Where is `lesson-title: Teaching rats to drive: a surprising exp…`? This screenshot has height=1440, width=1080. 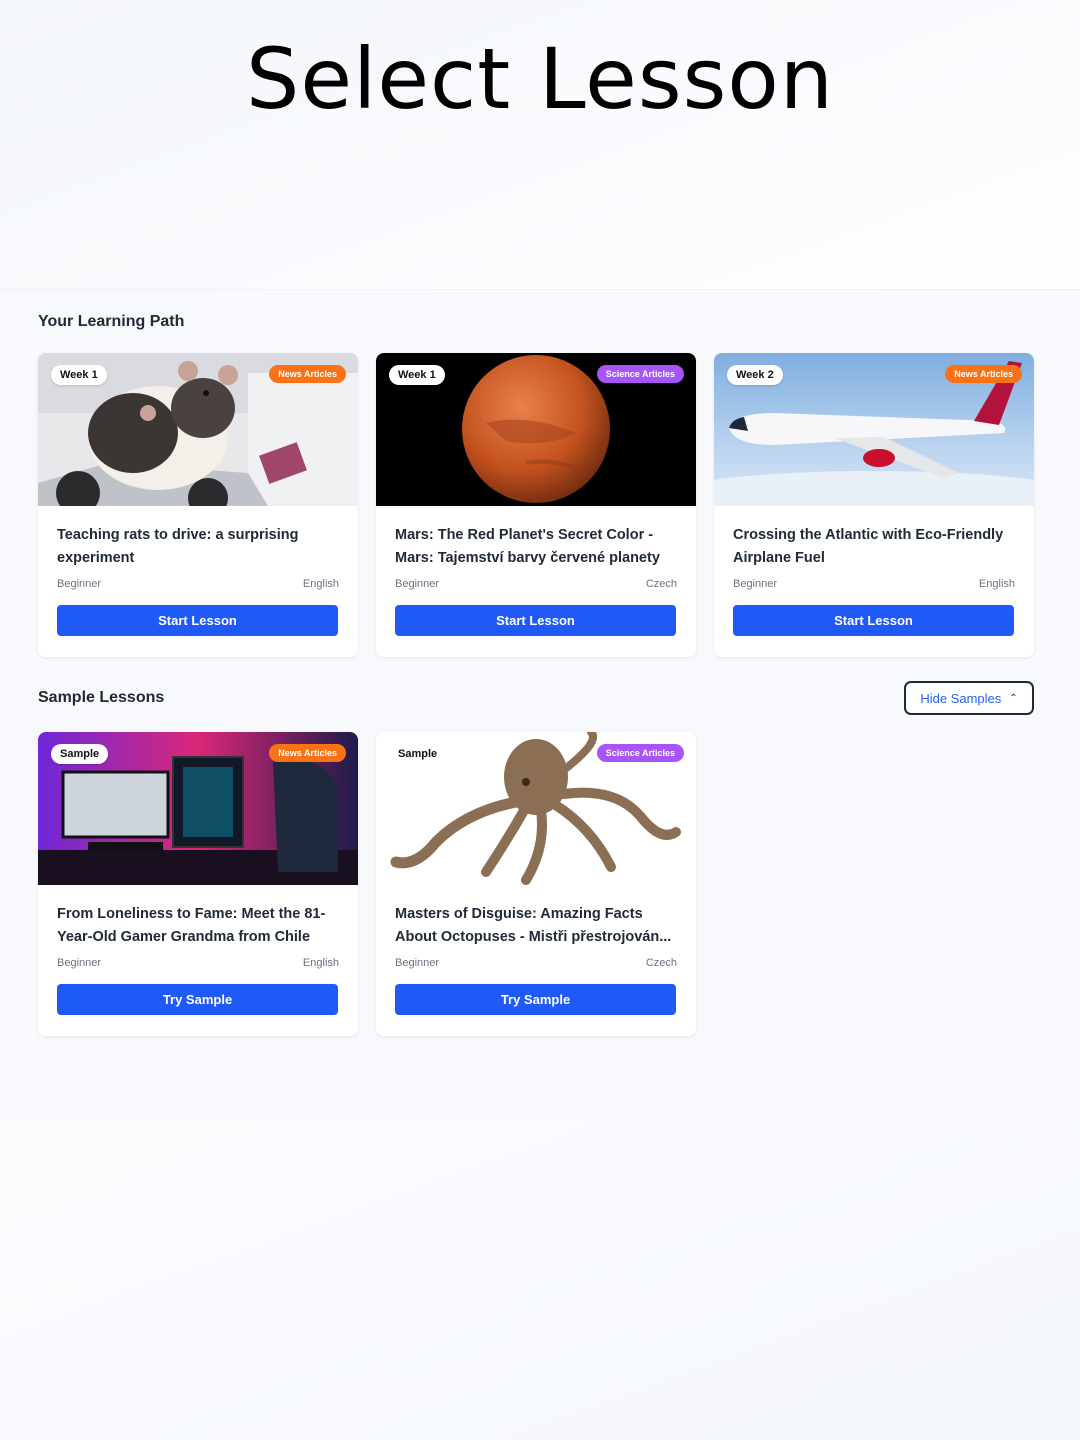
lesson-title: Teaching rats to drive: a surprising exp… is located at coordinates (199, 547).